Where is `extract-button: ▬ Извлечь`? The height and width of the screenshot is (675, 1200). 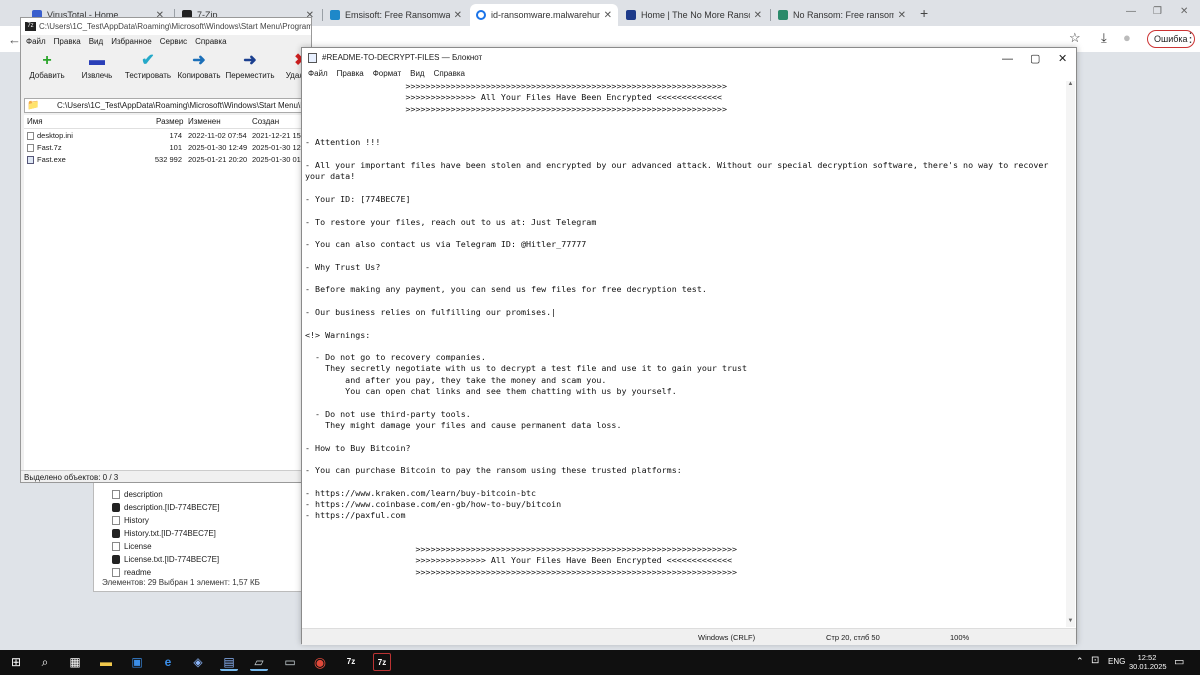 extract-button: ▬ Извлечь is located at coordinates (97, 65).